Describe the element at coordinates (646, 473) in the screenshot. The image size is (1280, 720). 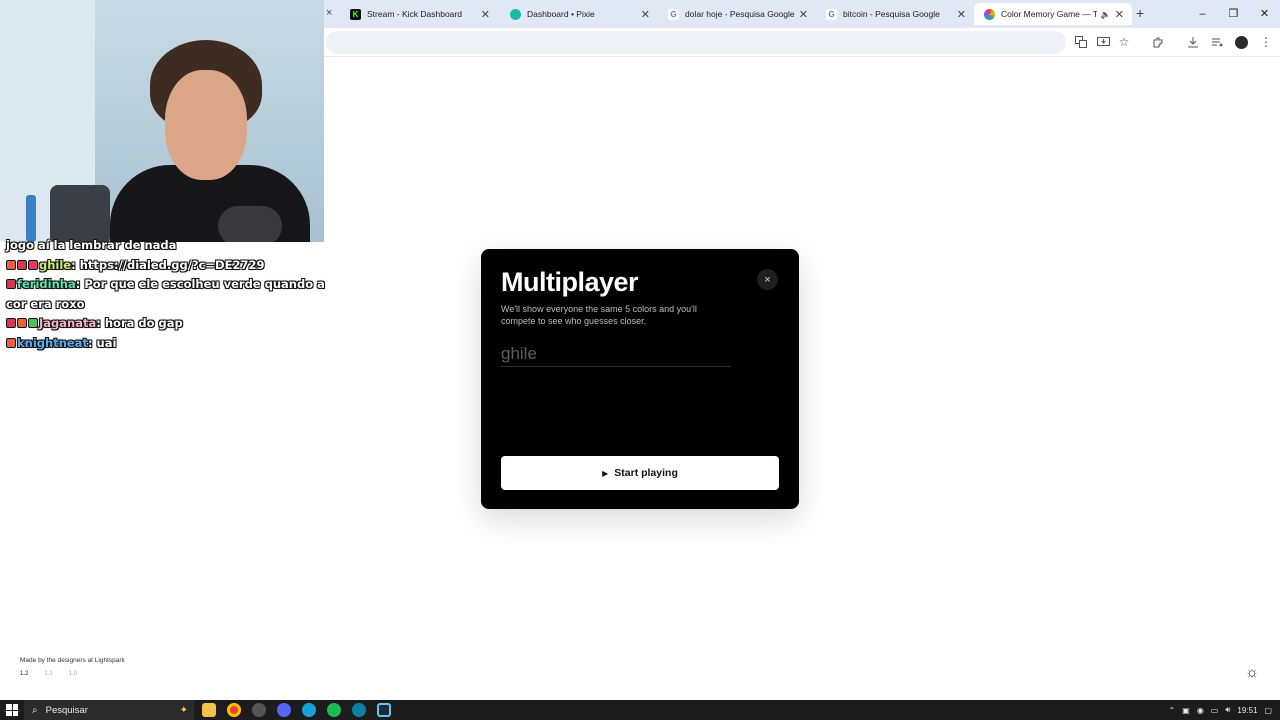
I see `start-playing-label: Start playing` at that location.